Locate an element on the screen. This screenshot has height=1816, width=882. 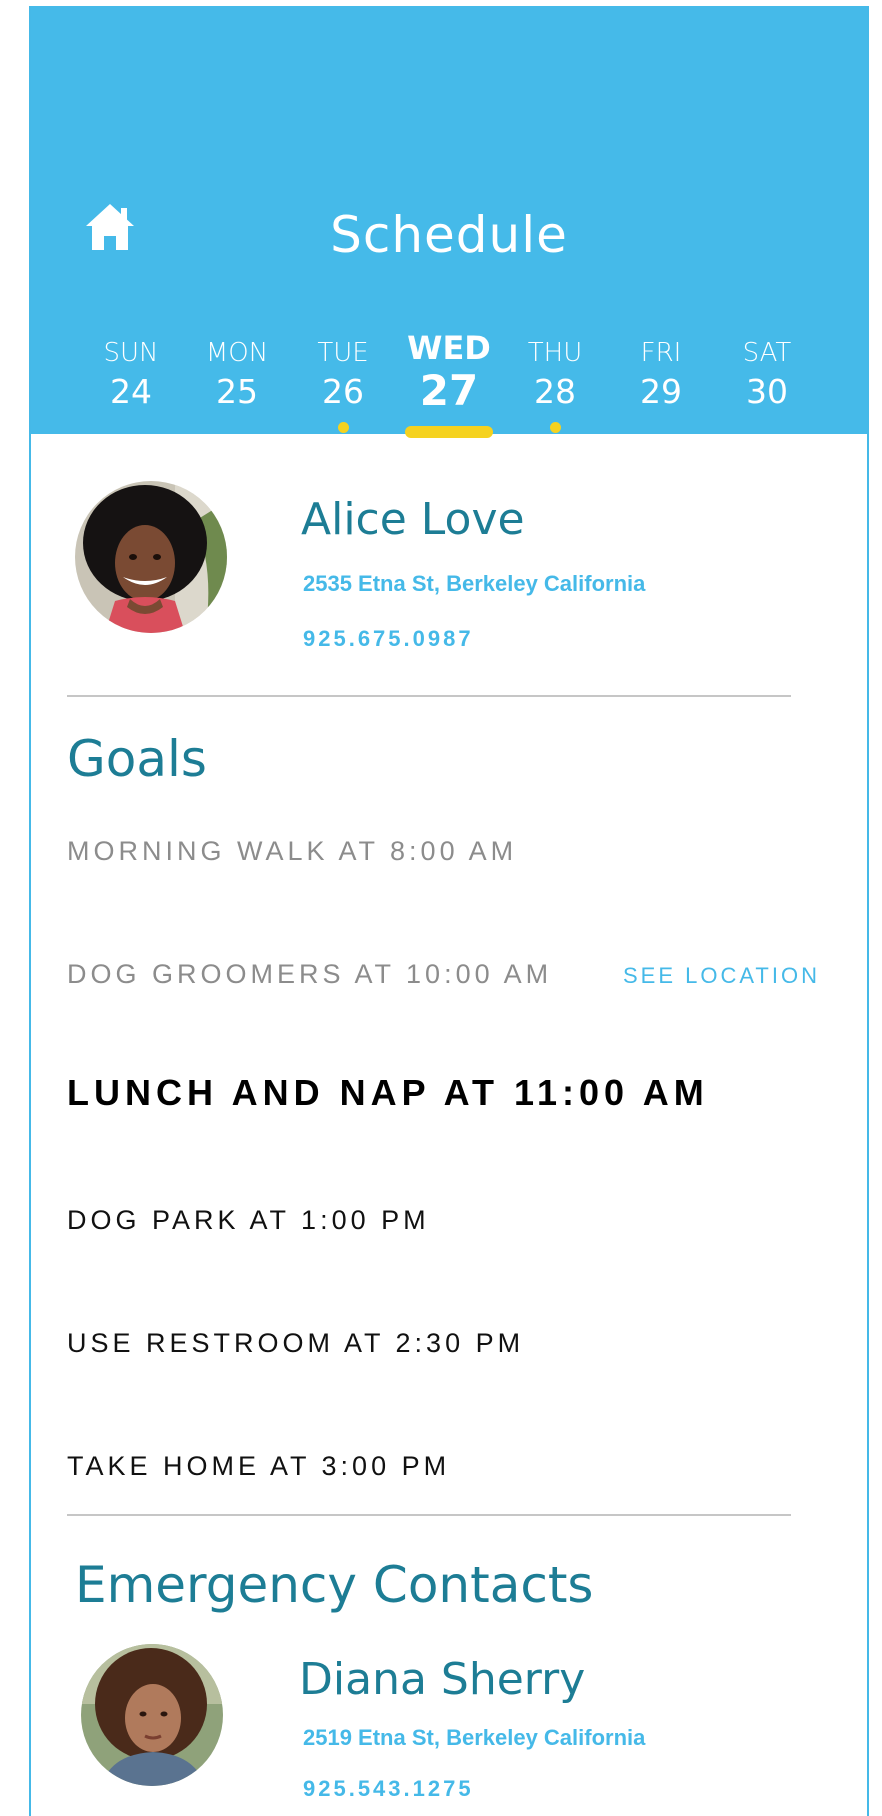
day-name: SUN is located at coordinates (131, 353).